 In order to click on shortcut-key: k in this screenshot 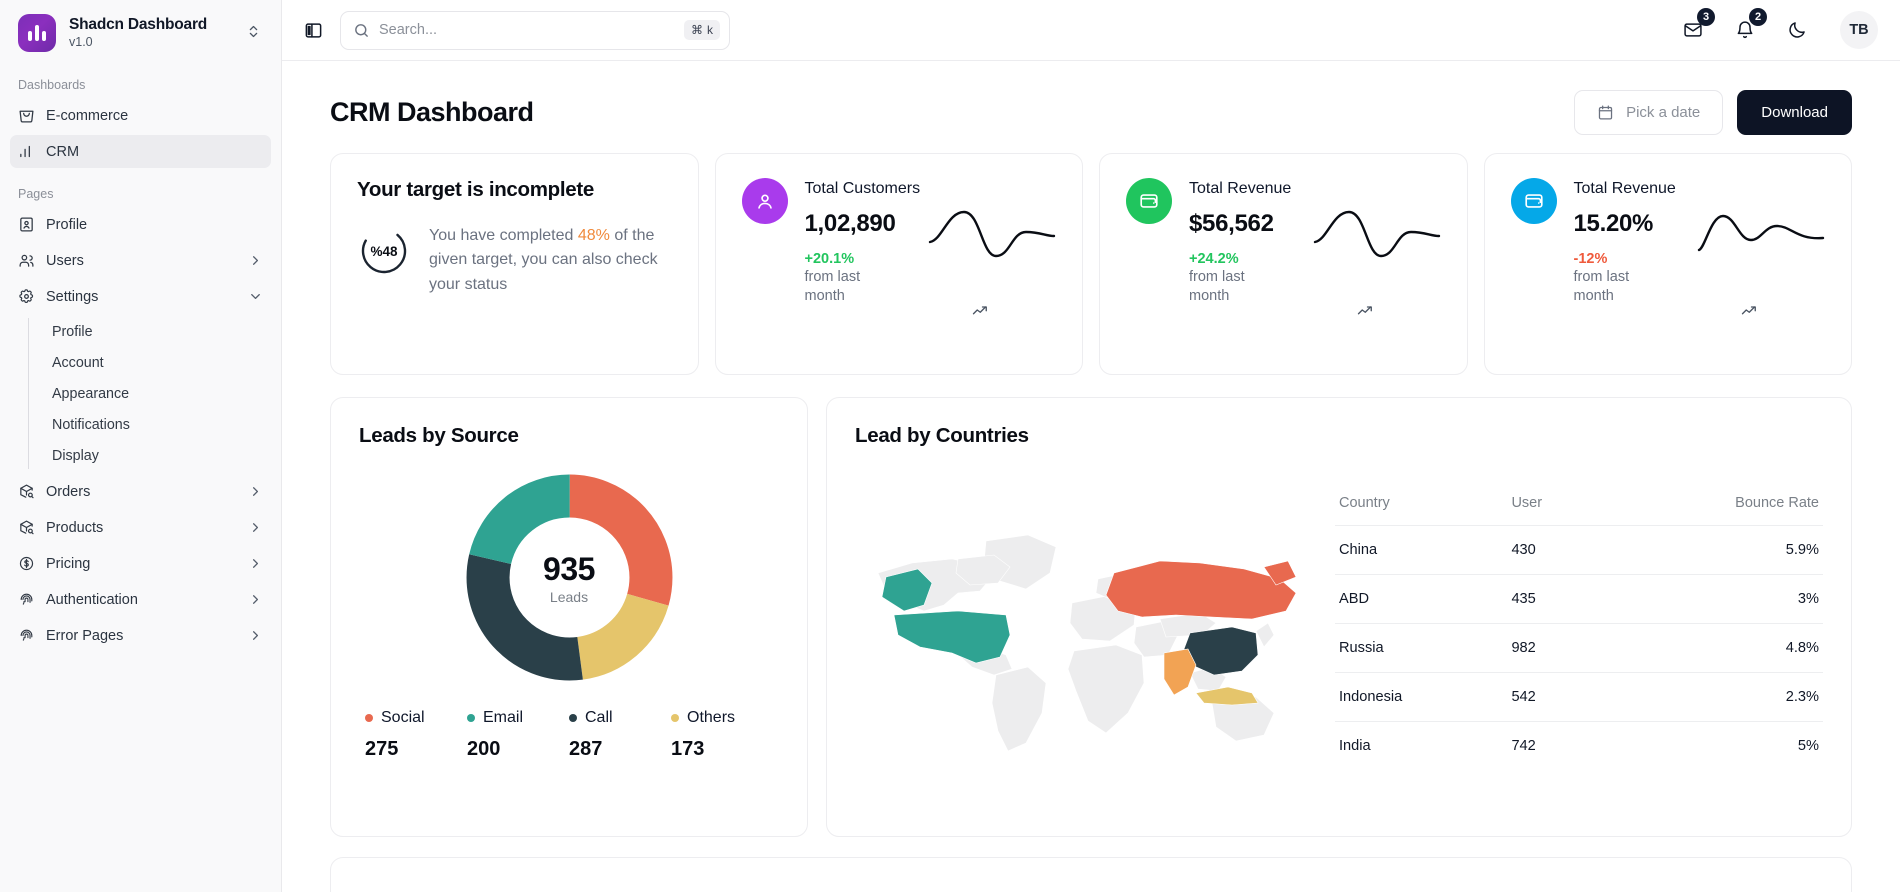, I will do `click(710, 30)`.